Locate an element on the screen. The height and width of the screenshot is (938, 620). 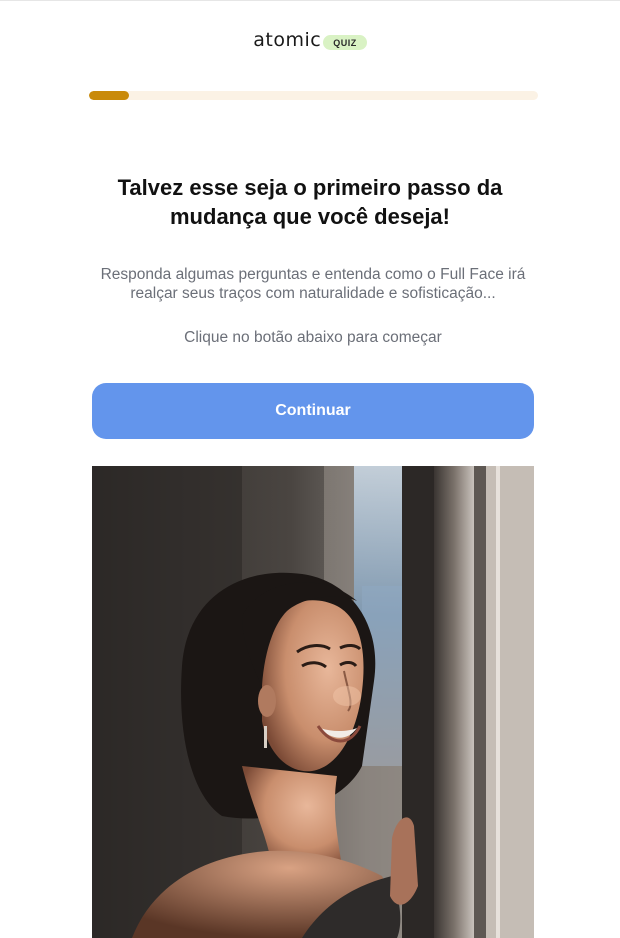
start-hint: Clique no botão abaixo para começar is located at coordinates (313, 337).